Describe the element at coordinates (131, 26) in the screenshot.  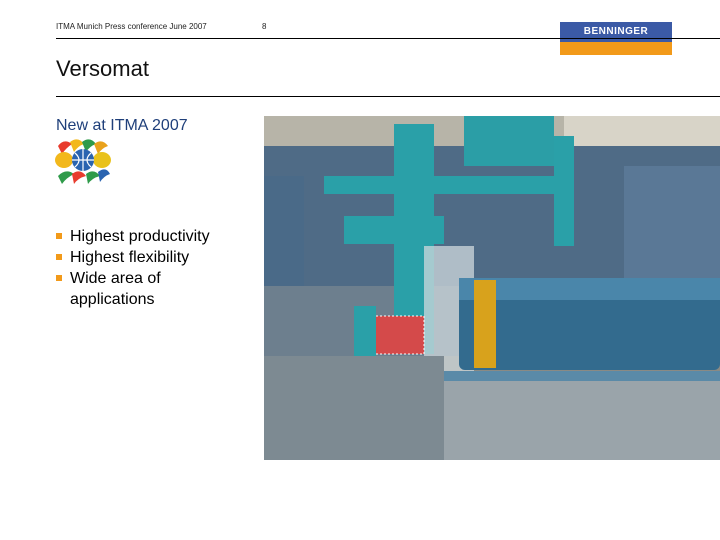
I see `header-text: ITMA Munich Press conference June 2007` at that location.